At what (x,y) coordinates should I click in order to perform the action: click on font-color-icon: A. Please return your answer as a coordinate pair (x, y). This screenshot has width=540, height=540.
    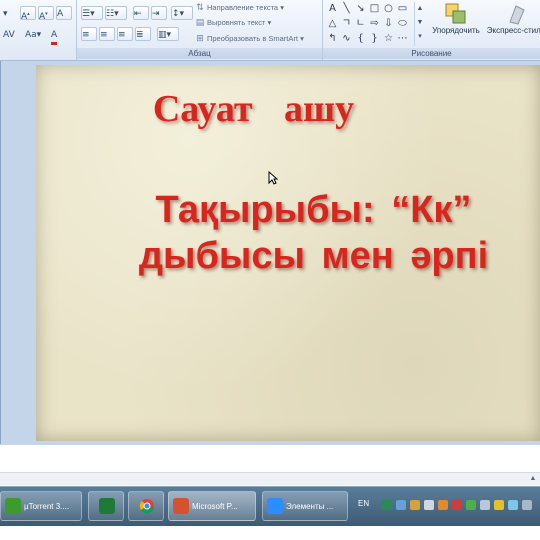
    Looking at the image, I should click on (54, 36).